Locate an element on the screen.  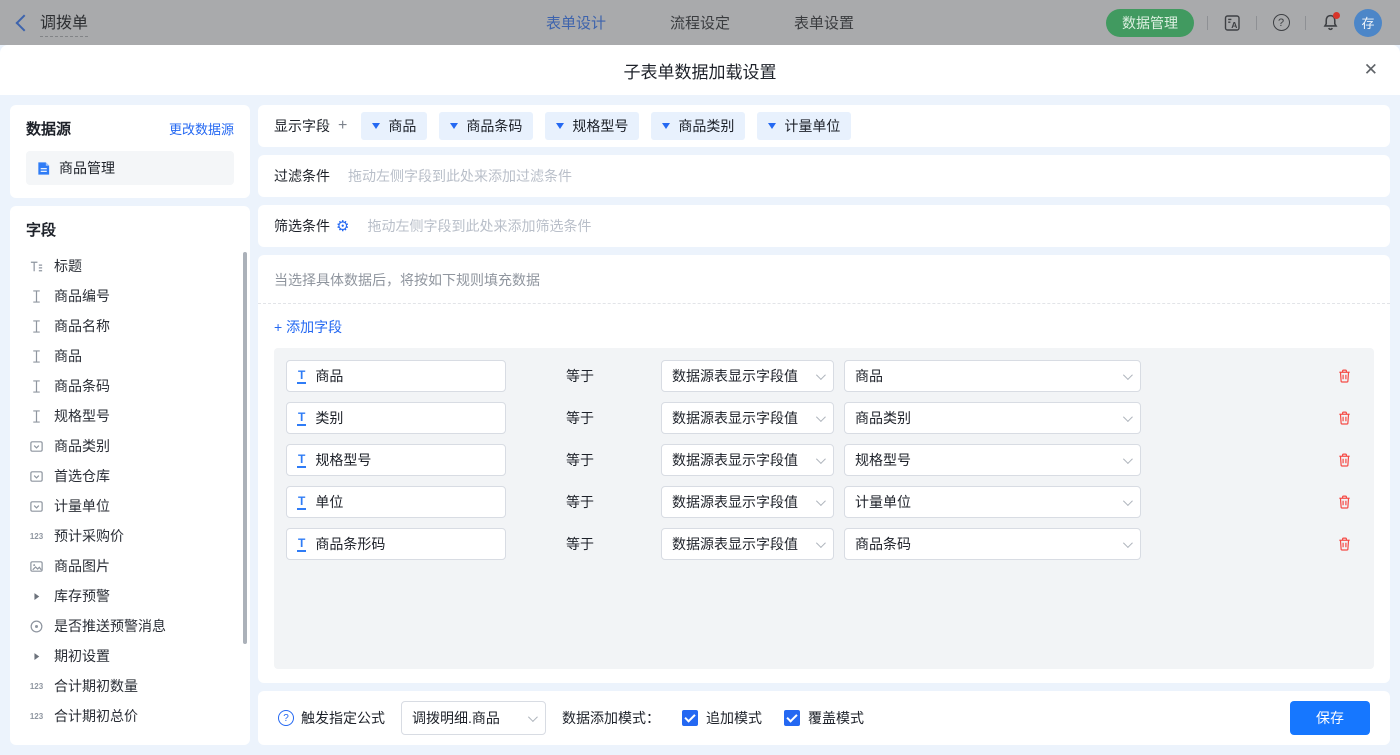
tag-label: 商品条码 is located at coordinates (494, 126).